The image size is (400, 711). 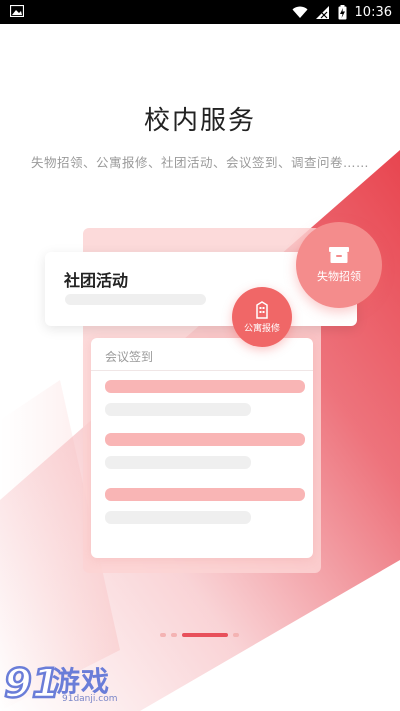 I want to click on pager-dot-active, so click(x=205, y=635).